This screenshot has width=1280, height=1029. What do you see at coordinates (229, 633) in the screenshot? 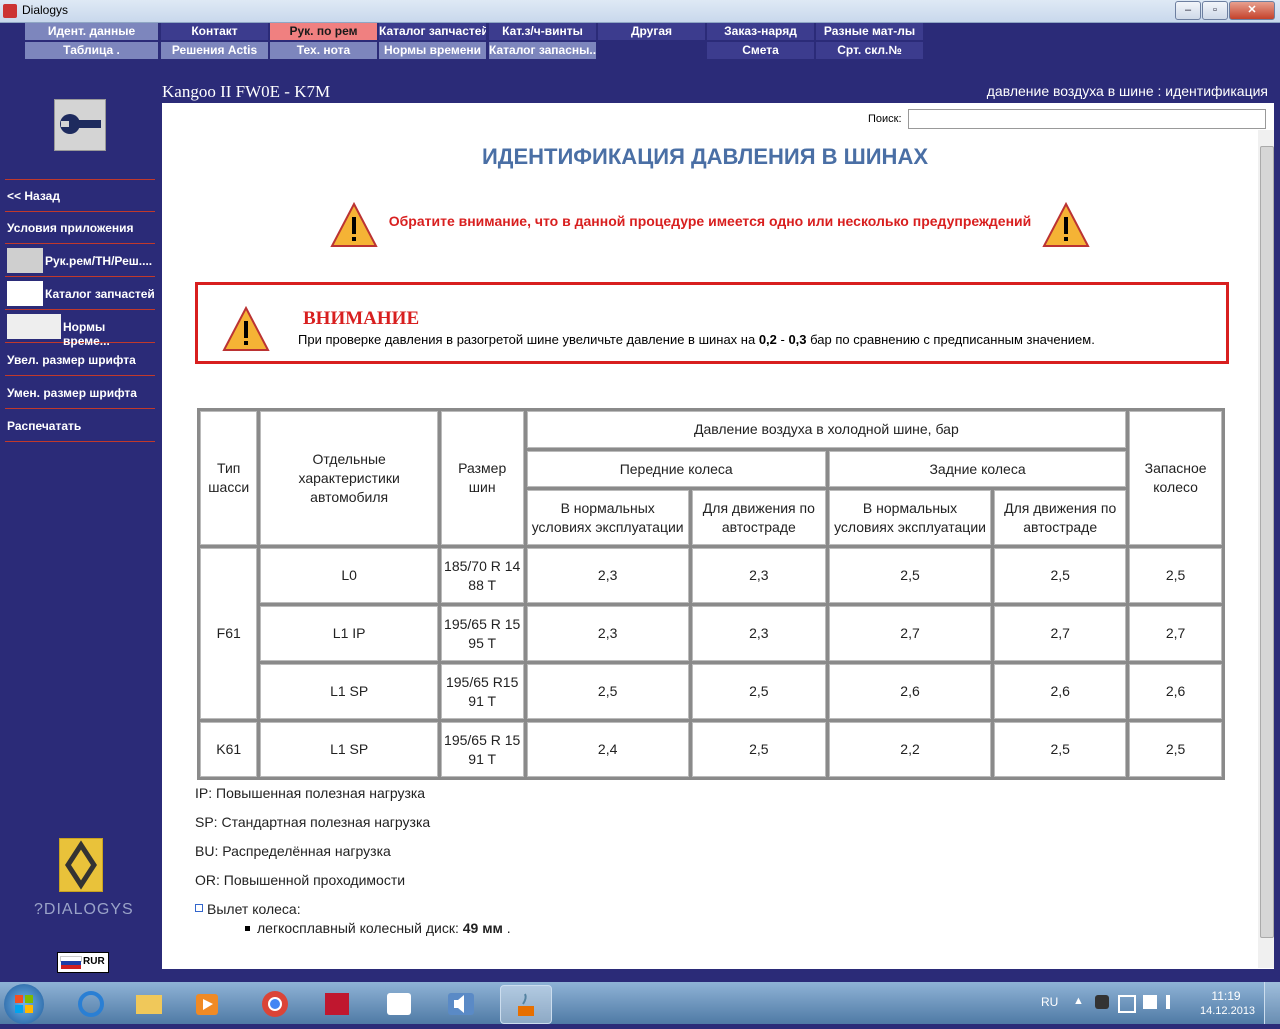
I see `cell-chassis: F61` at bounding box center [229, 633].